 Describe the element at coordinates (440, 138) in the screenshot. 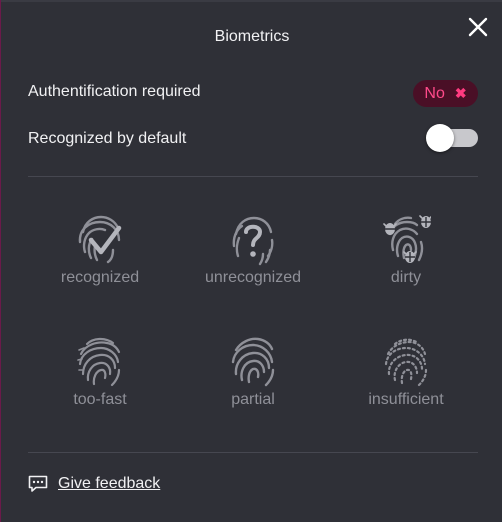

I see `toggle-knob` at that location.